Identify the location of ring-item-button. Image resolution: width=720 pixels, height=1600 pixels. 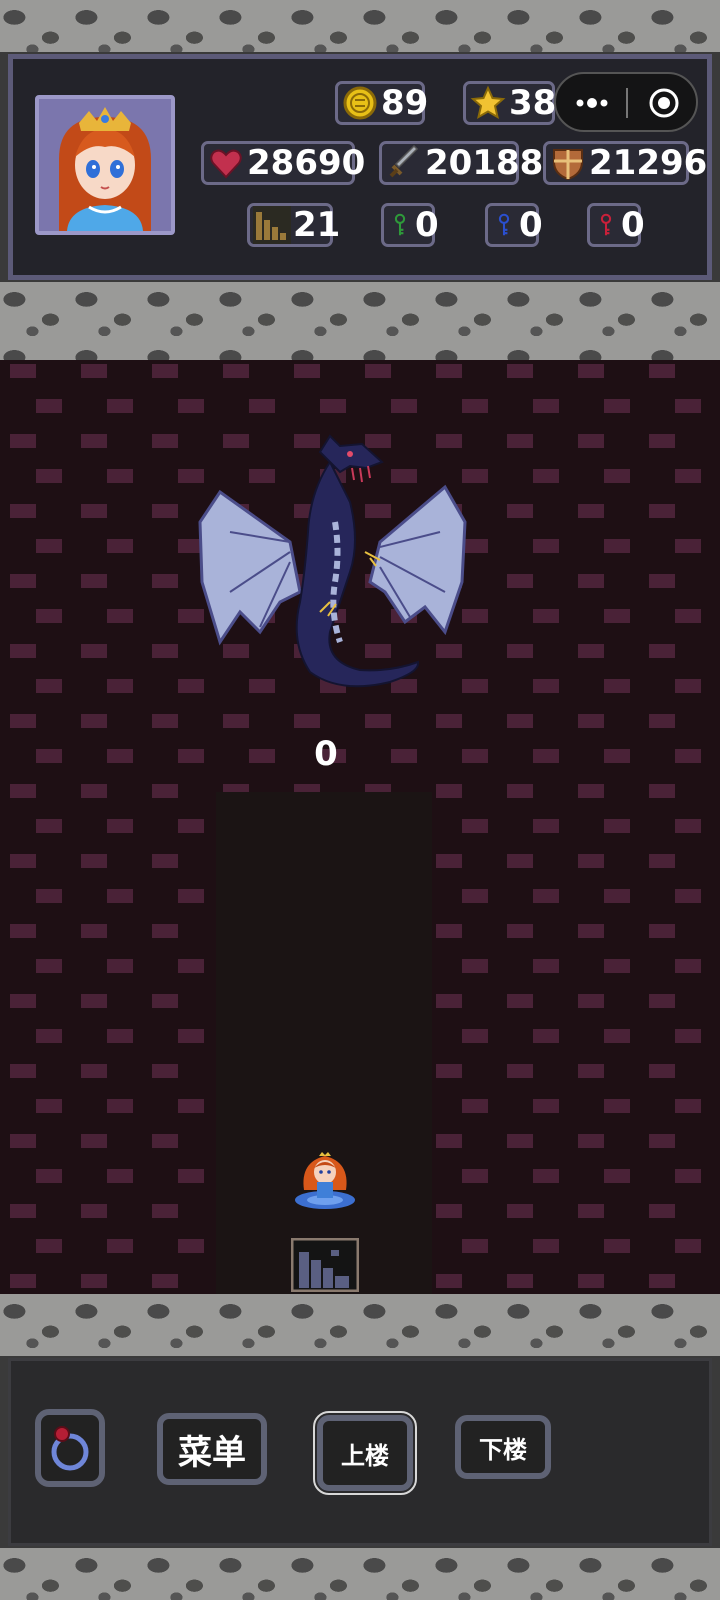
(70, 1448).